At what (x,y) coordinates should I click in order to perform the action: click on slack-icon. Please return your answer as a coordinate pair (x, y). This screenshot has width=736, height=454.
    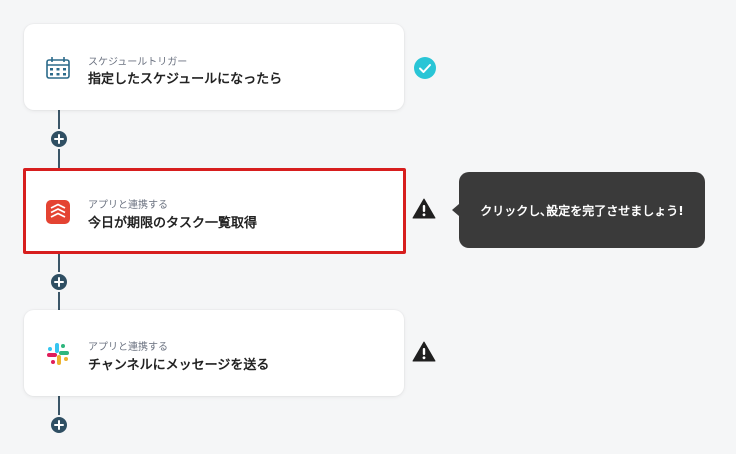
    Looking at the image, I should click on (58, 354).